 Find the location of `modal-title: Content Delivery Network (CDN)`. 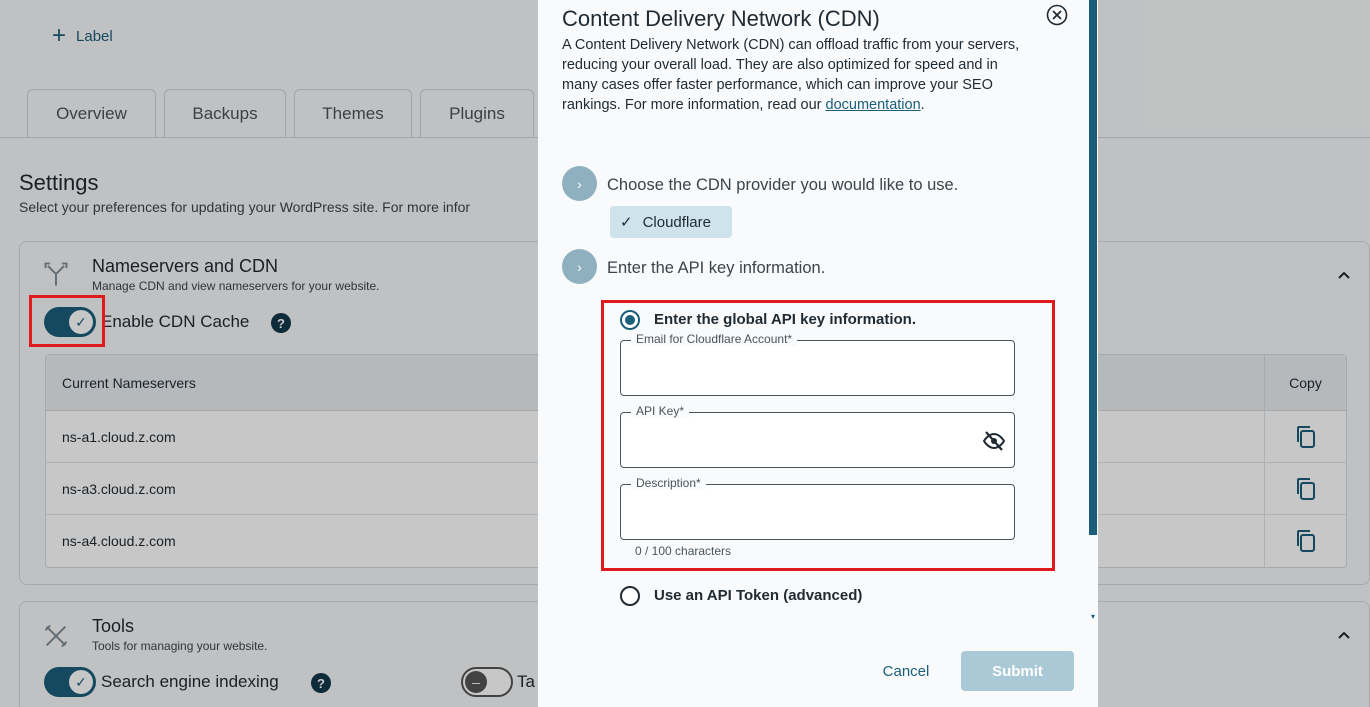

modal-title: Content Delivery Network (CDN) is located at coordinates (721, 18).